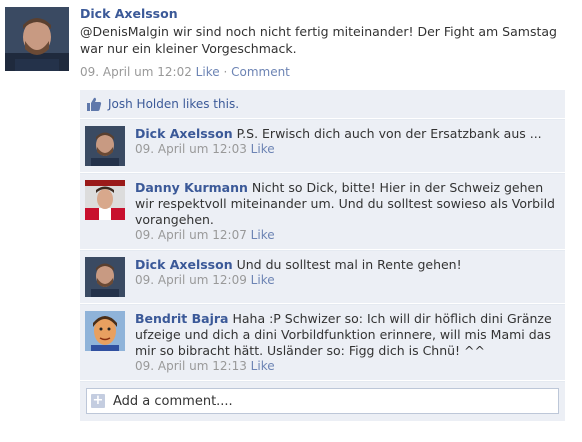 The image size is (582, 442). What do you see at coordinates (322, 104) in the screenshot?
I see `likes-row: Josh Holden likes this.` at bounding box center [322, 104].